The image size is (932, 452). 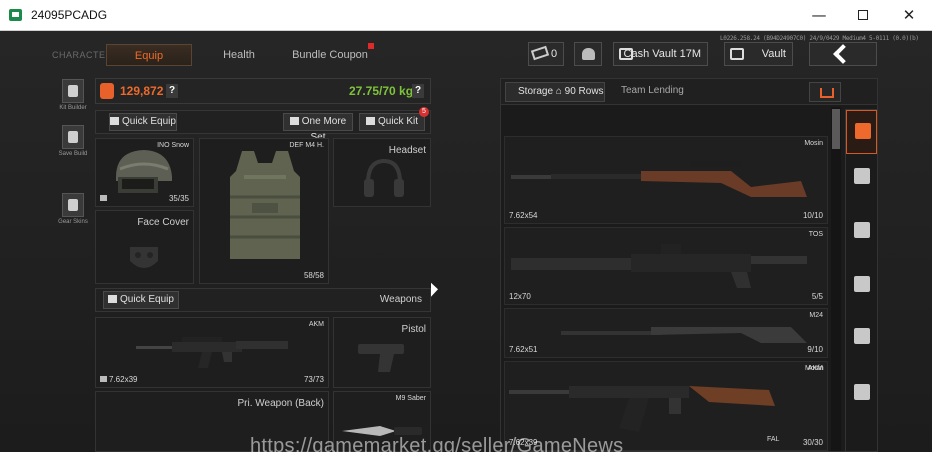 What do you see at coordinates (318, 128) in the screenshot?
I see `one-more-set-button: One More Set` at bounding box center [318, 128].